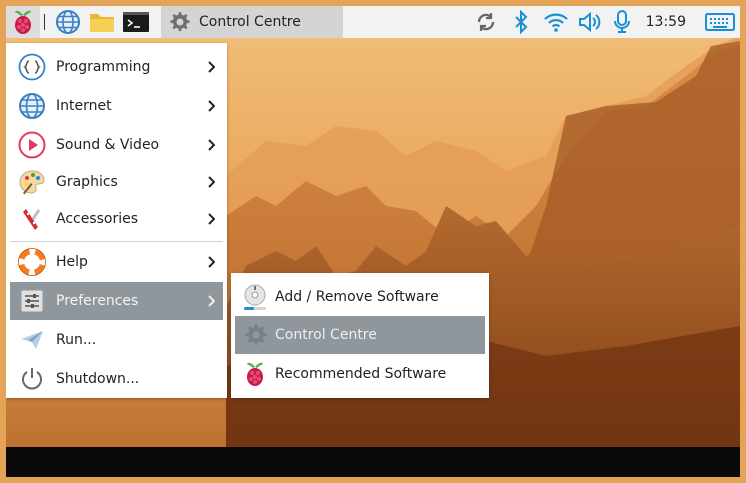 The image size is (746, 483). Describe the element at coordinates (32, 182) in the screenshot. I see `palette-icon` at that location.